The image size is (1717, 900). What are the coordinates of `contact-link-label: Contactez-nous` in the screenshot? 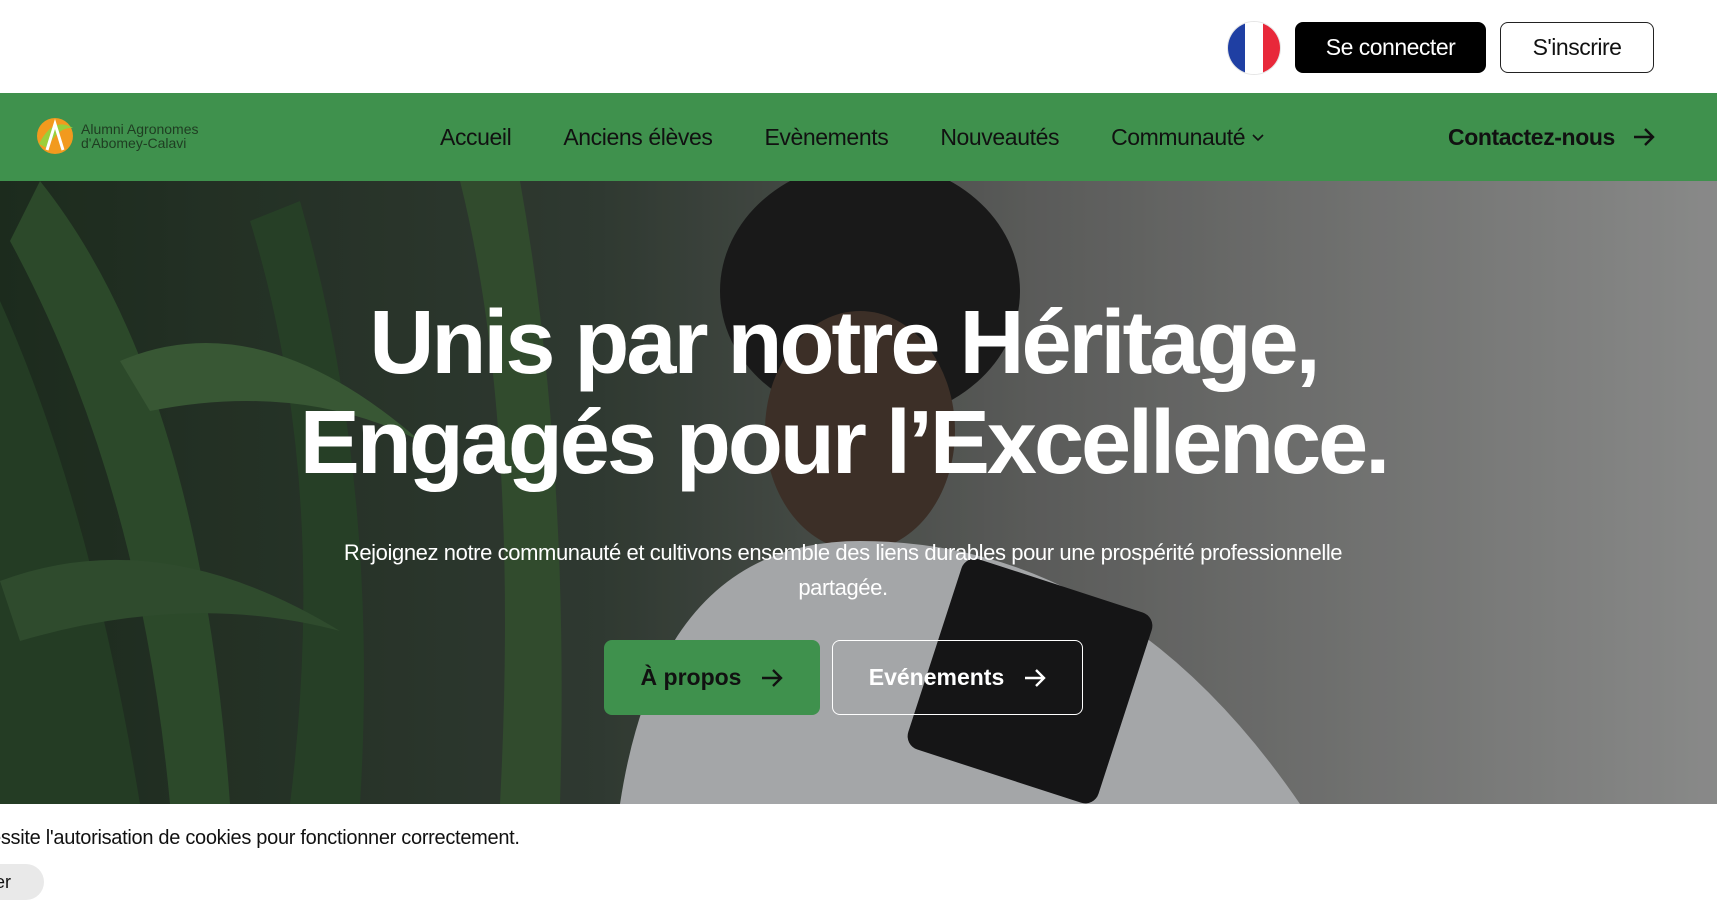 It's located at (1531, 136).